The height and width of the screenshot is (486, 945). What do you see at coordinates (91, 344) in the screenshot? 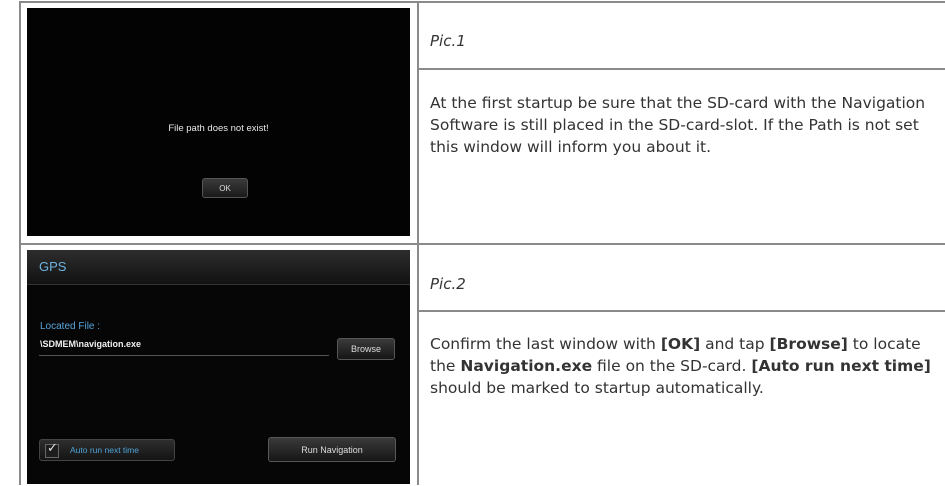
I see `located-file-path: \SDMEM\navigation.exe` at bounding box center [91, 344].